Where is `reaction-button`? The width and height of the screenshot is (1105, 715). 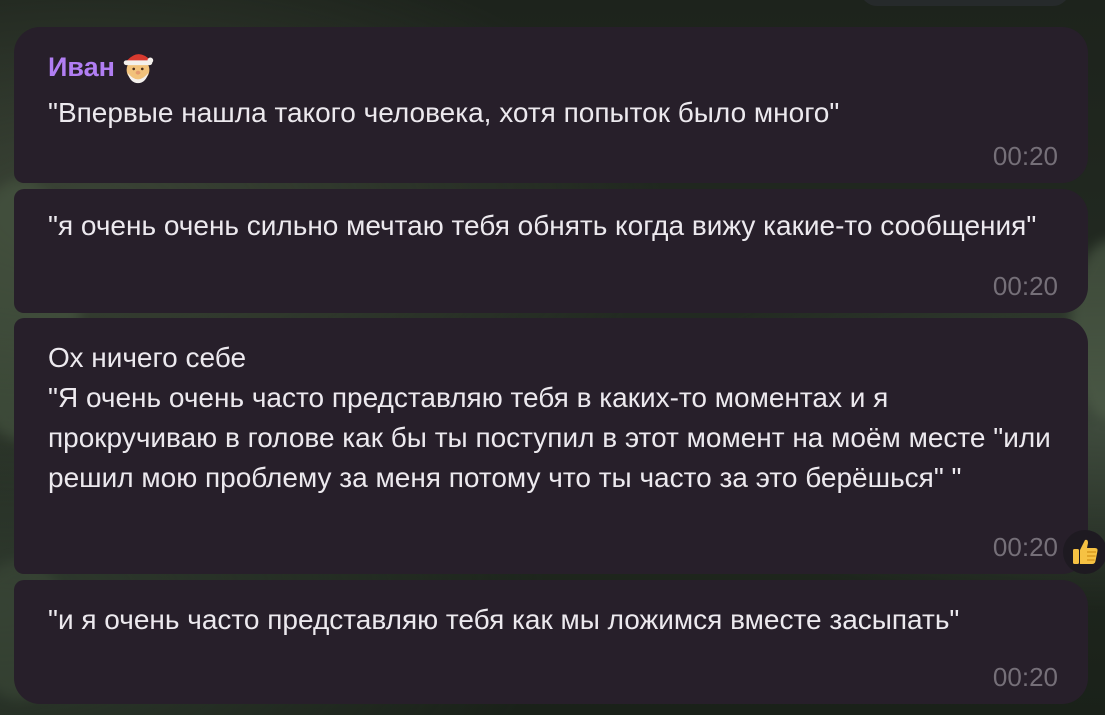 reaction-button is located at coordinates (1084, 552).